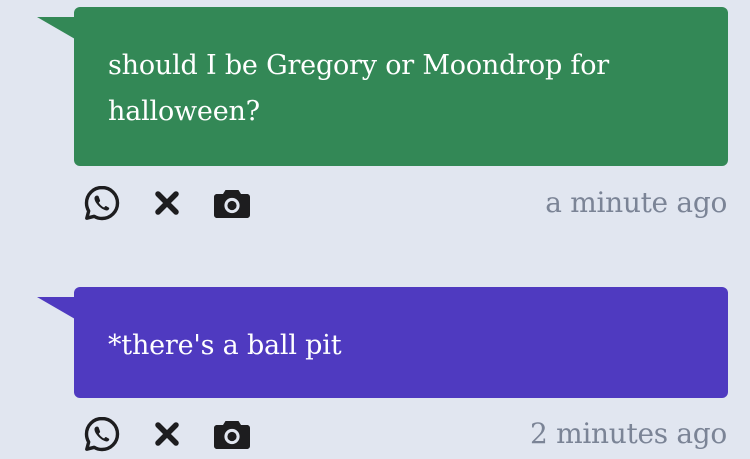  Describe the element at coordinates (628, 433) in the screenshot. I see `message-timestamp: 2 minutes ago` at that location.